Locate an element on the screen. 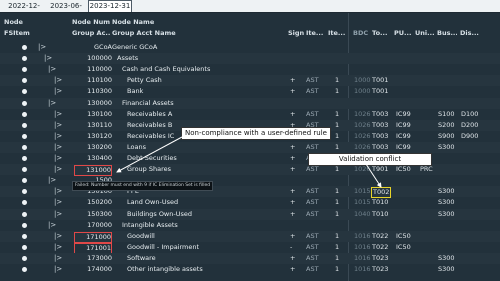 Image resolution: width=500 pixels, height=281 pixels. bdc-cell: 1000 is located at coordinates (362, 91).